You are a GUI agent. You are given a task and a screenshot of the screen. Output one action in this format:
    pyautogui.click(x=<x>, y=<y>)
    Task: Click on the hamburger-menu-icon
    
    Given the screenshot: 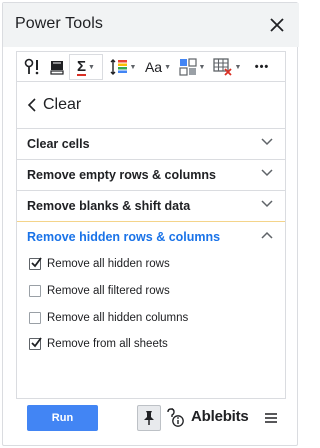 What is the action you would take?
    pyautogui.click(x=271, y=418)
    